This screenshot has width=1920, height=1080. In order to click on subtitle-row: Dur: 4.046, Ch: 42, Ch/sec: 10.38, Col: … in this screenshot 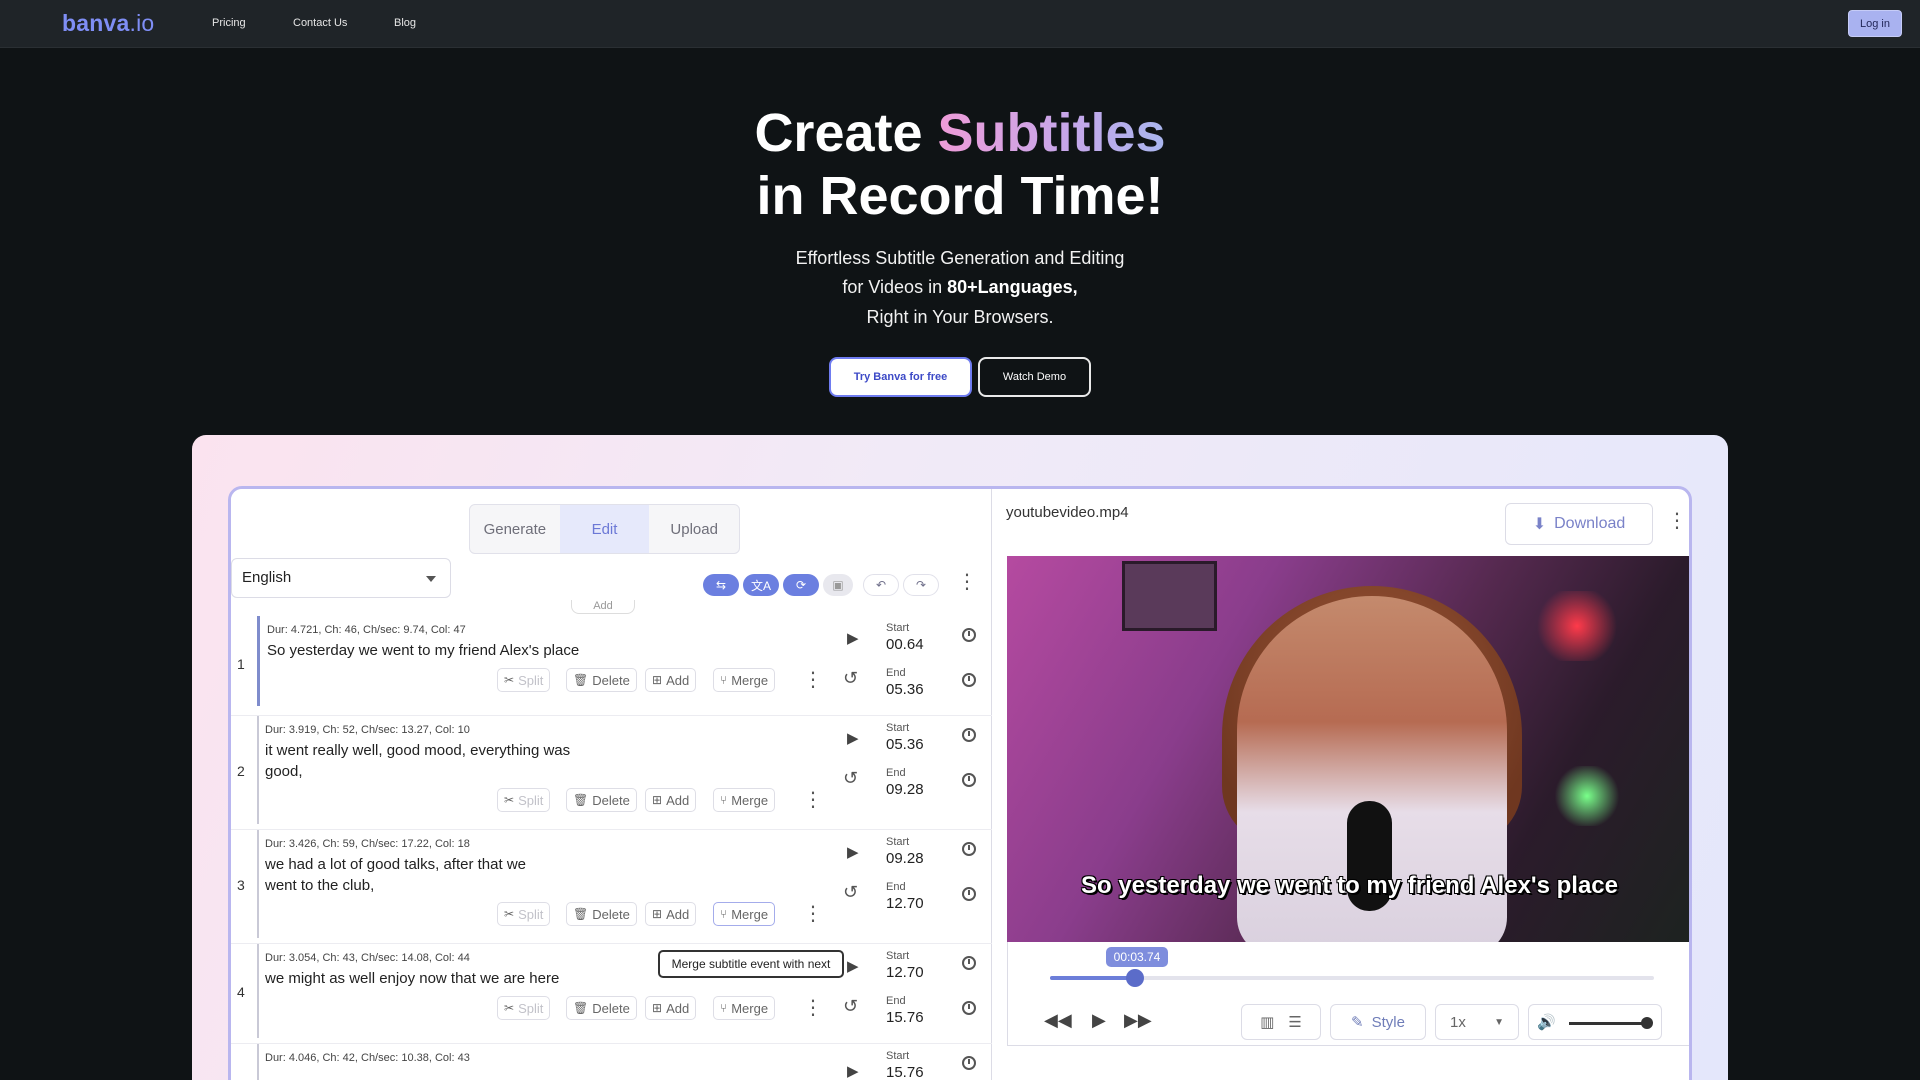, I will do `click(611, 1062)`.